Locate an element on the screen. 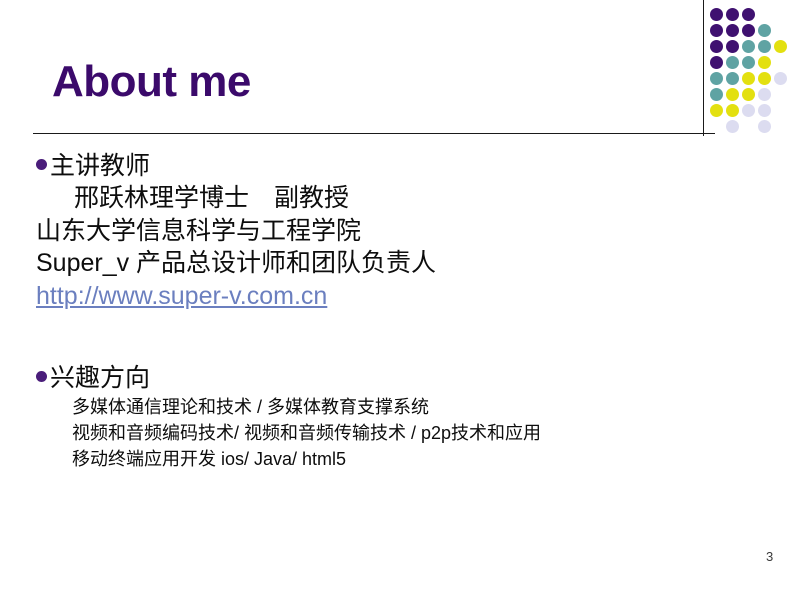 This screenshot has width=800, height=600. bullet-heading-label: 兴趣方向 is located at coordinates (100, 378).